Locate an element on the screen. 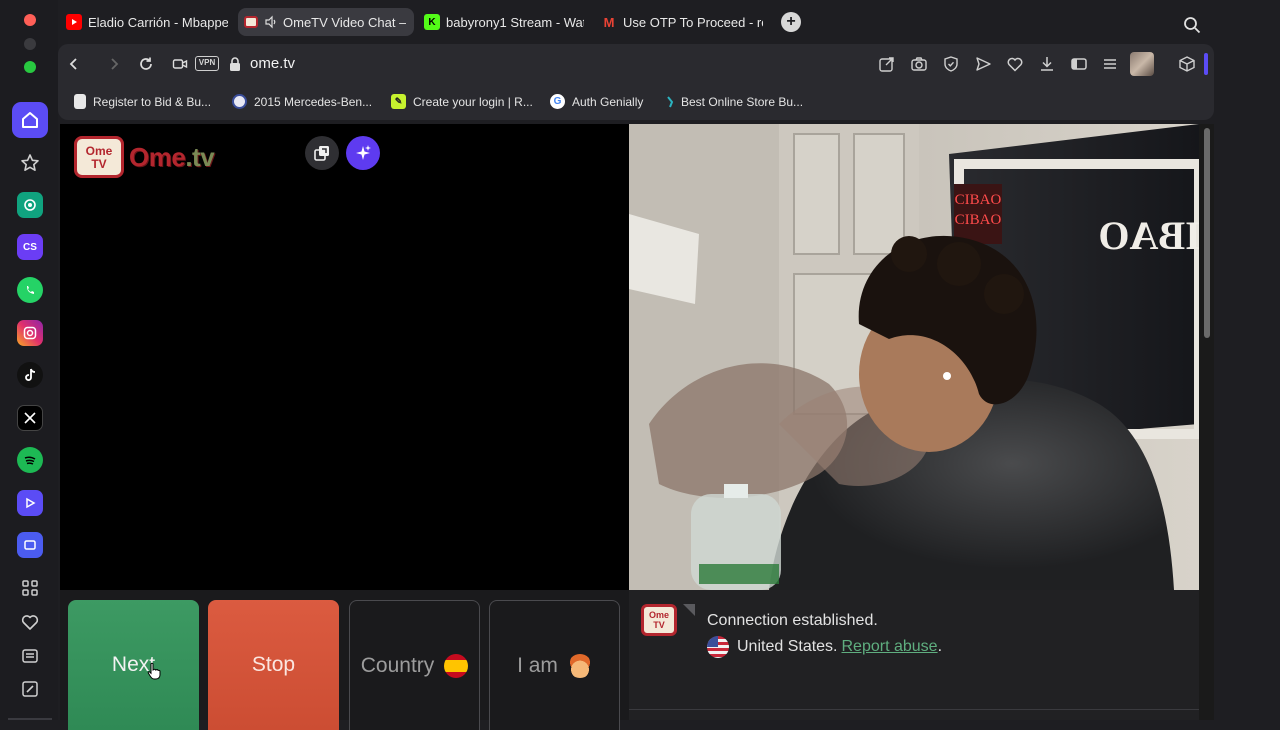  edit-button is located at coordinates (30, 689).